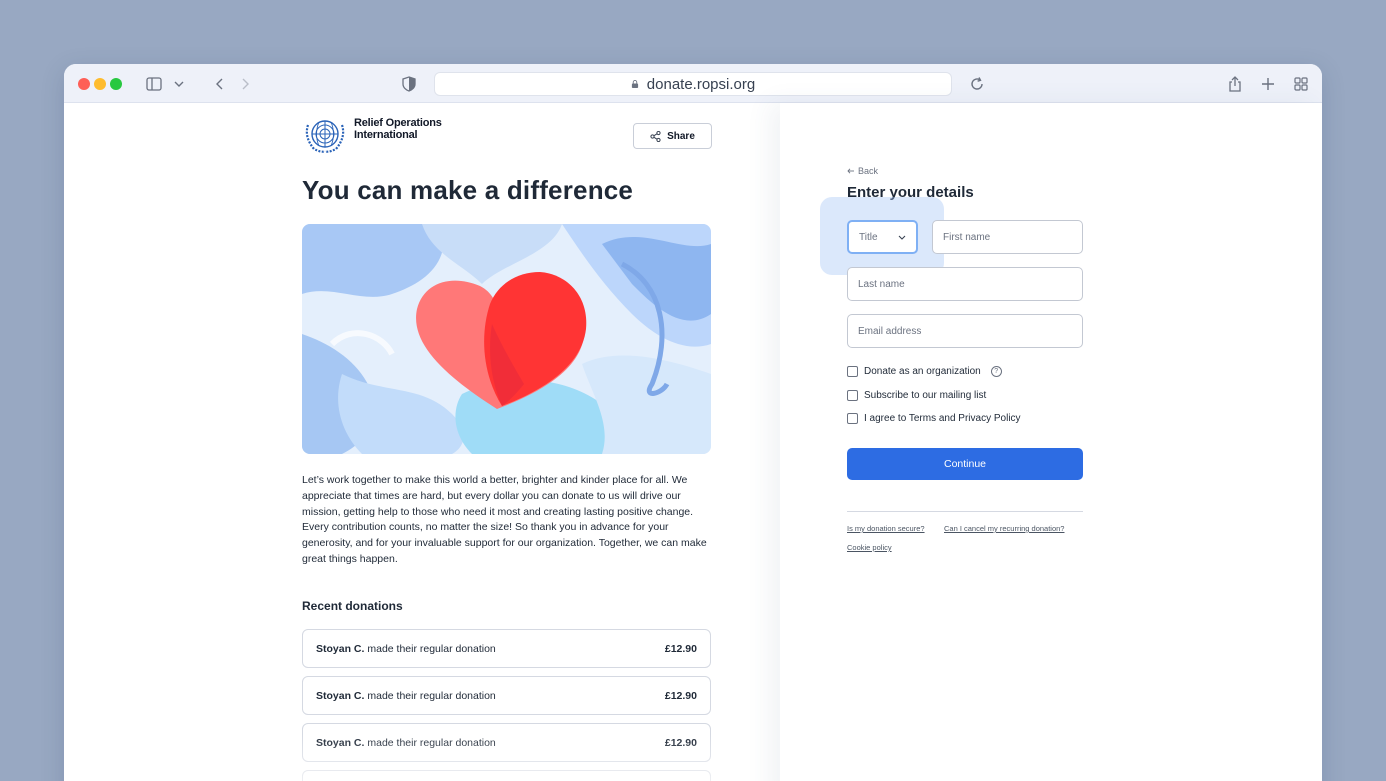 The image size is (1386, 781). I want to click on mailing-list-checkbox-row: Subscribe to our mailing list, so click(916, 395).